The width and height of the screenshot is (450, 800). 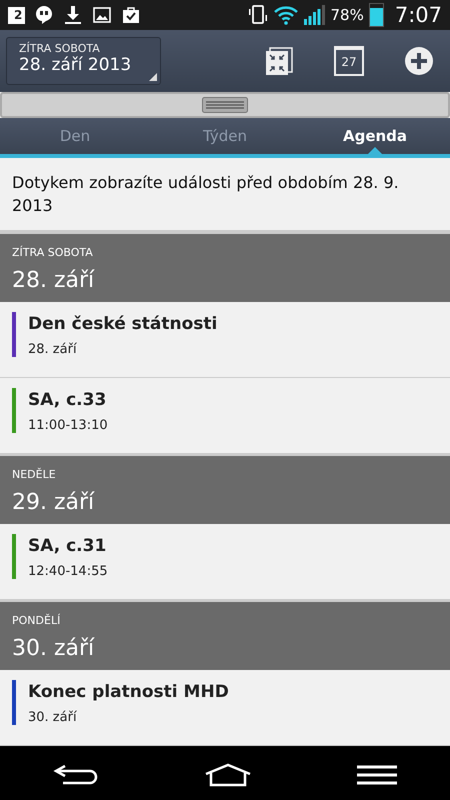 What do you see at coordinates (228, 775) in the screenshot?
I see `home-icon` at bounding box center [228, 775].